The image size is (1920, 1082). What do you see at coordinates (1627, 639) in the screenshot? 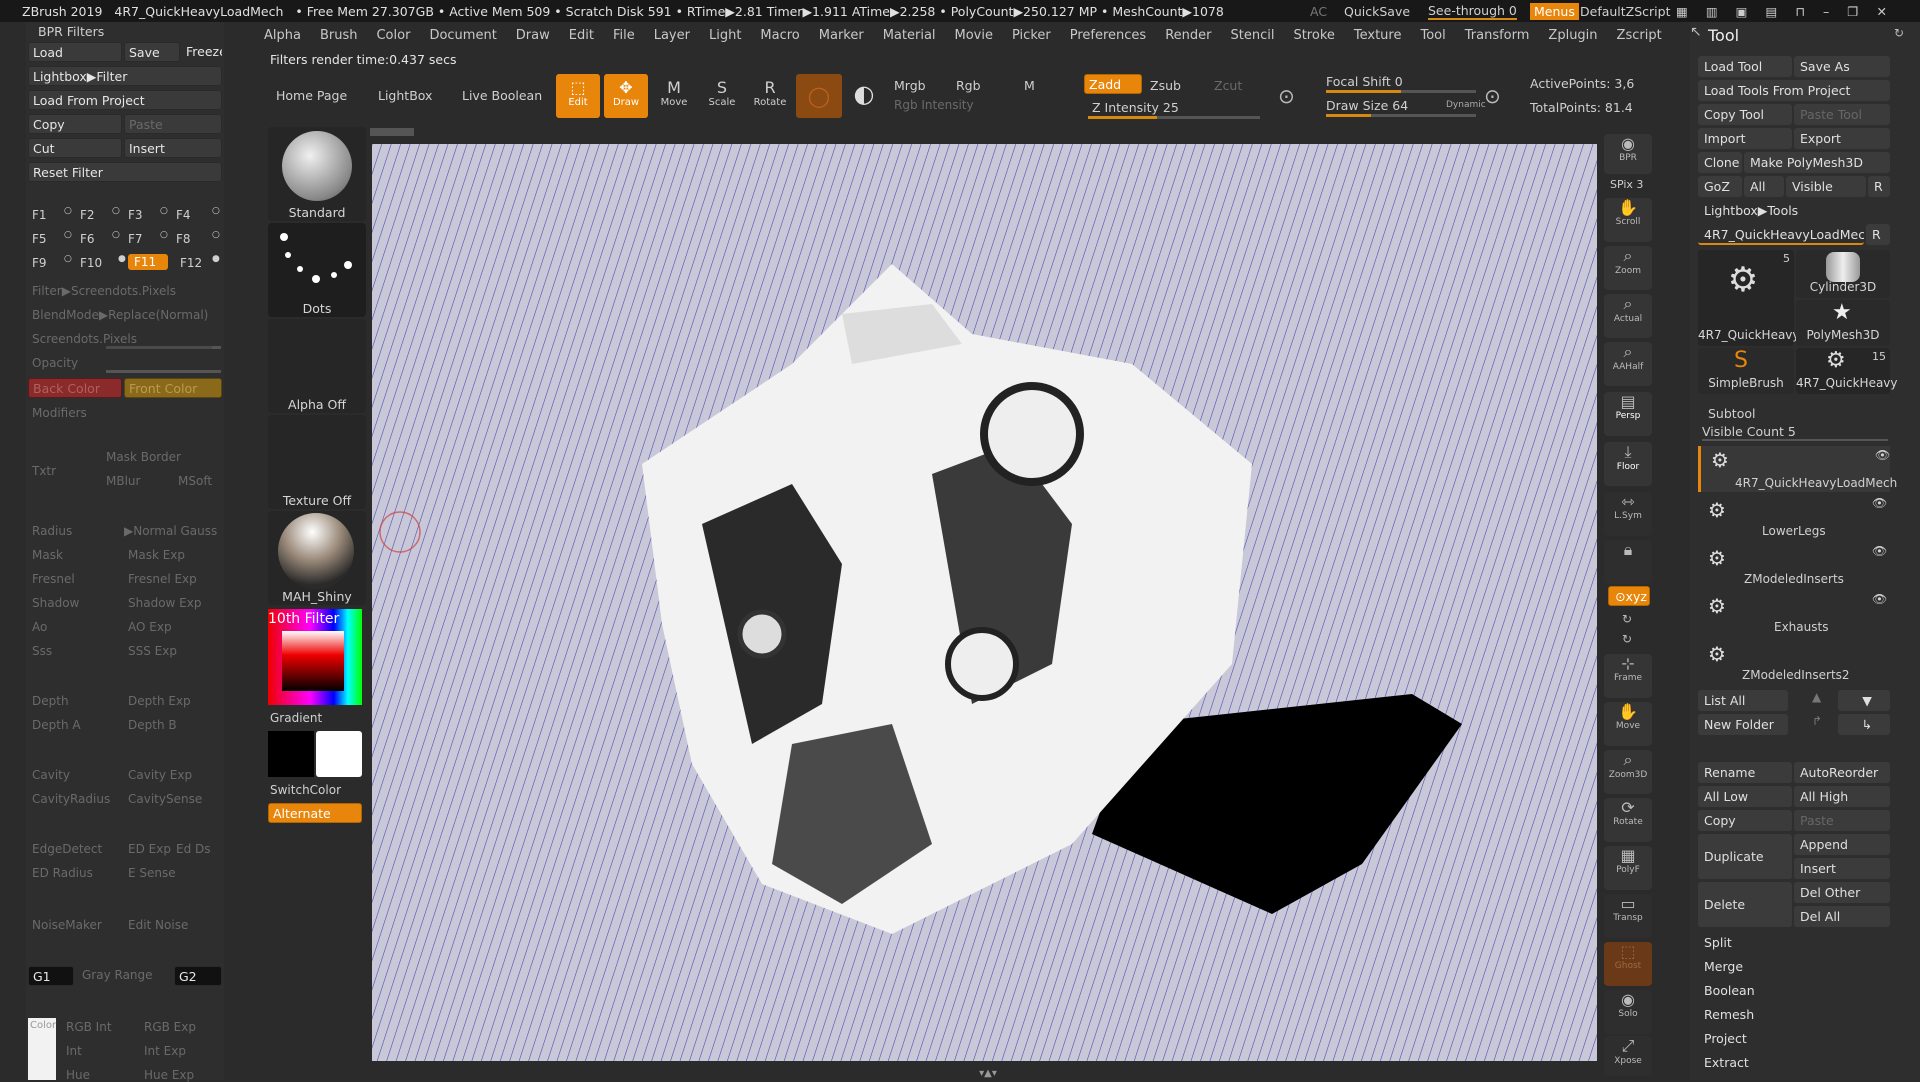
I see `rotate-z-icon: ↻` at bounding box center [1627, 639].